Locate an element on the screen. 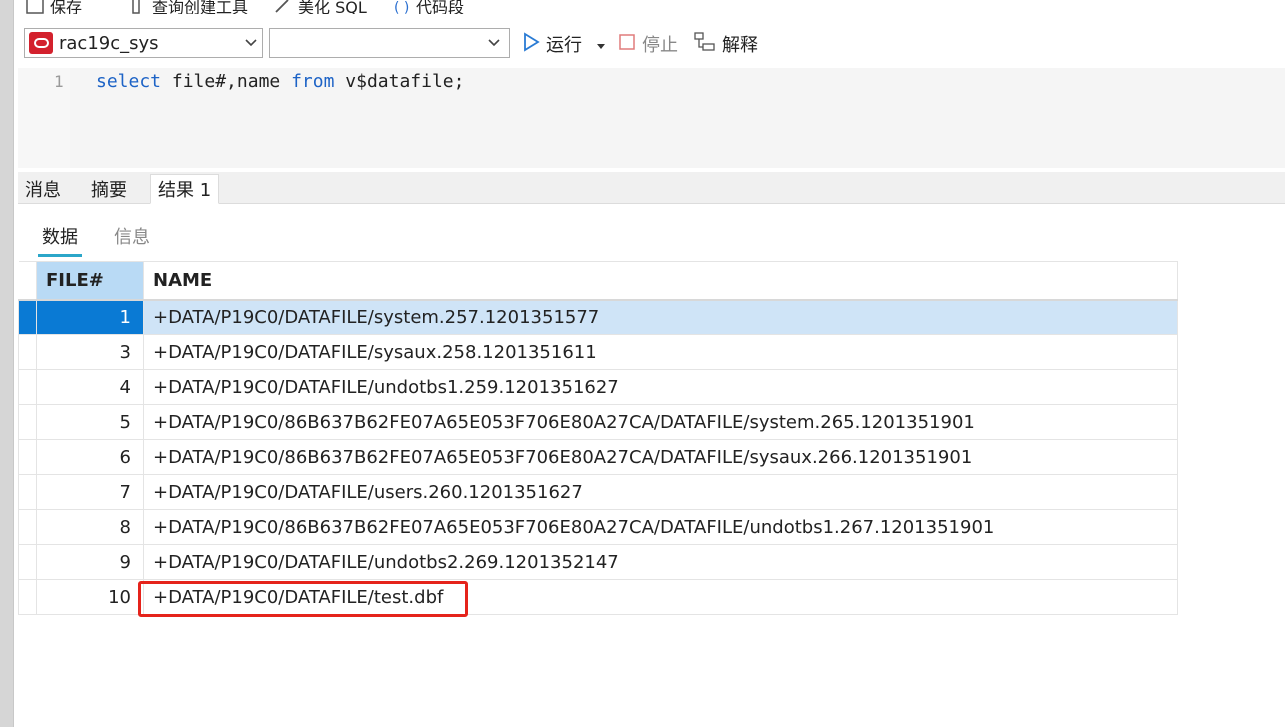 Image resolution: width=1285 pixels, height=727 pixels. tab-result-1: 结果 1 is located at coordinates (185, 189).